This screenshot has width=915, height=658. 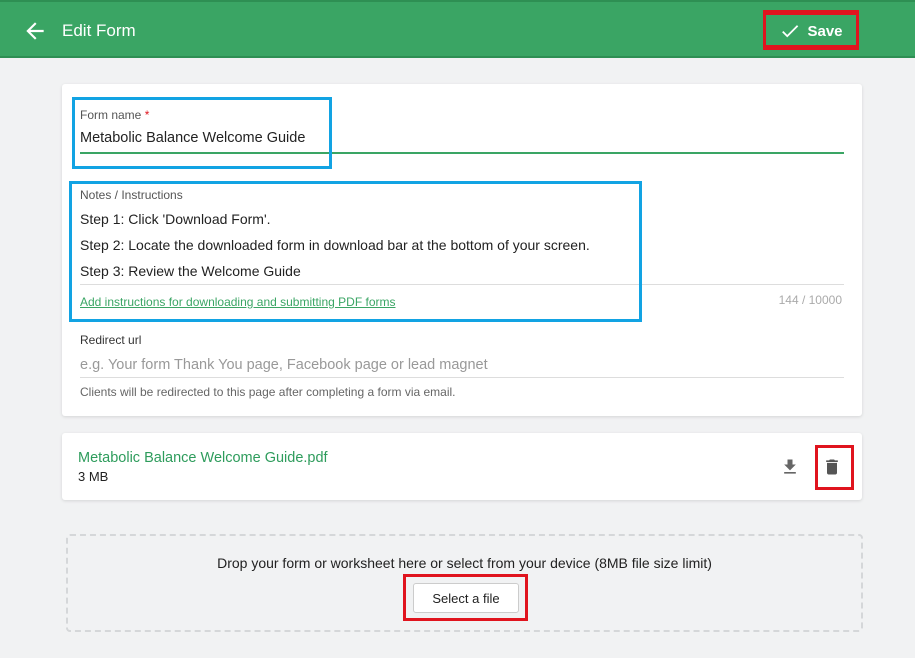 What do you see at coordinates (462, 153) in the screenshot?
I see `form-name-underline` at bounding box center [462, 153].